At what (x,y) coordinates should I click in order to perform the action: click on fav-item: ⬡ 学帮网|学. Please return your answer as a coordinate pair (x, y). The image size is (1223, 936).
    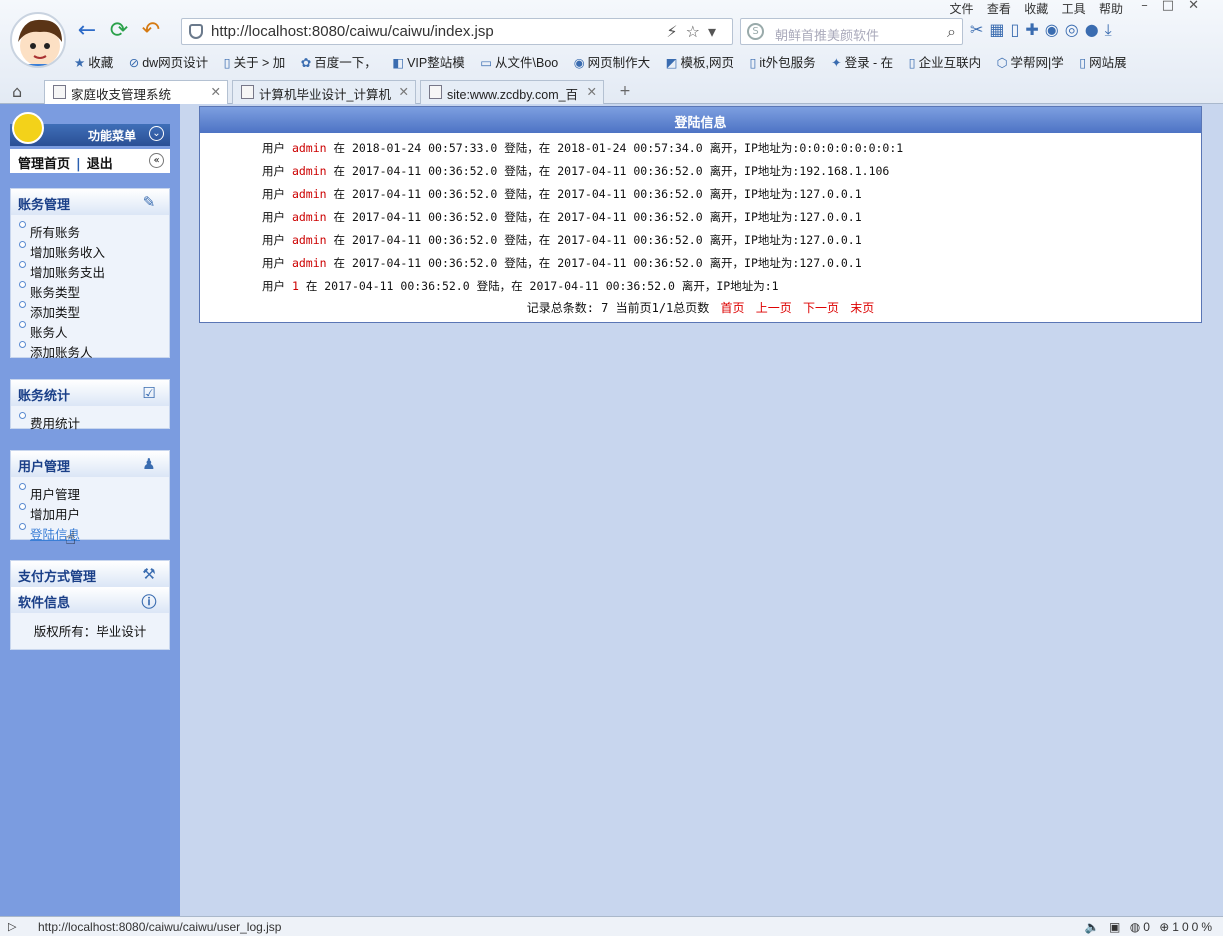
    Looking at the image, I should click on (1030, 61).